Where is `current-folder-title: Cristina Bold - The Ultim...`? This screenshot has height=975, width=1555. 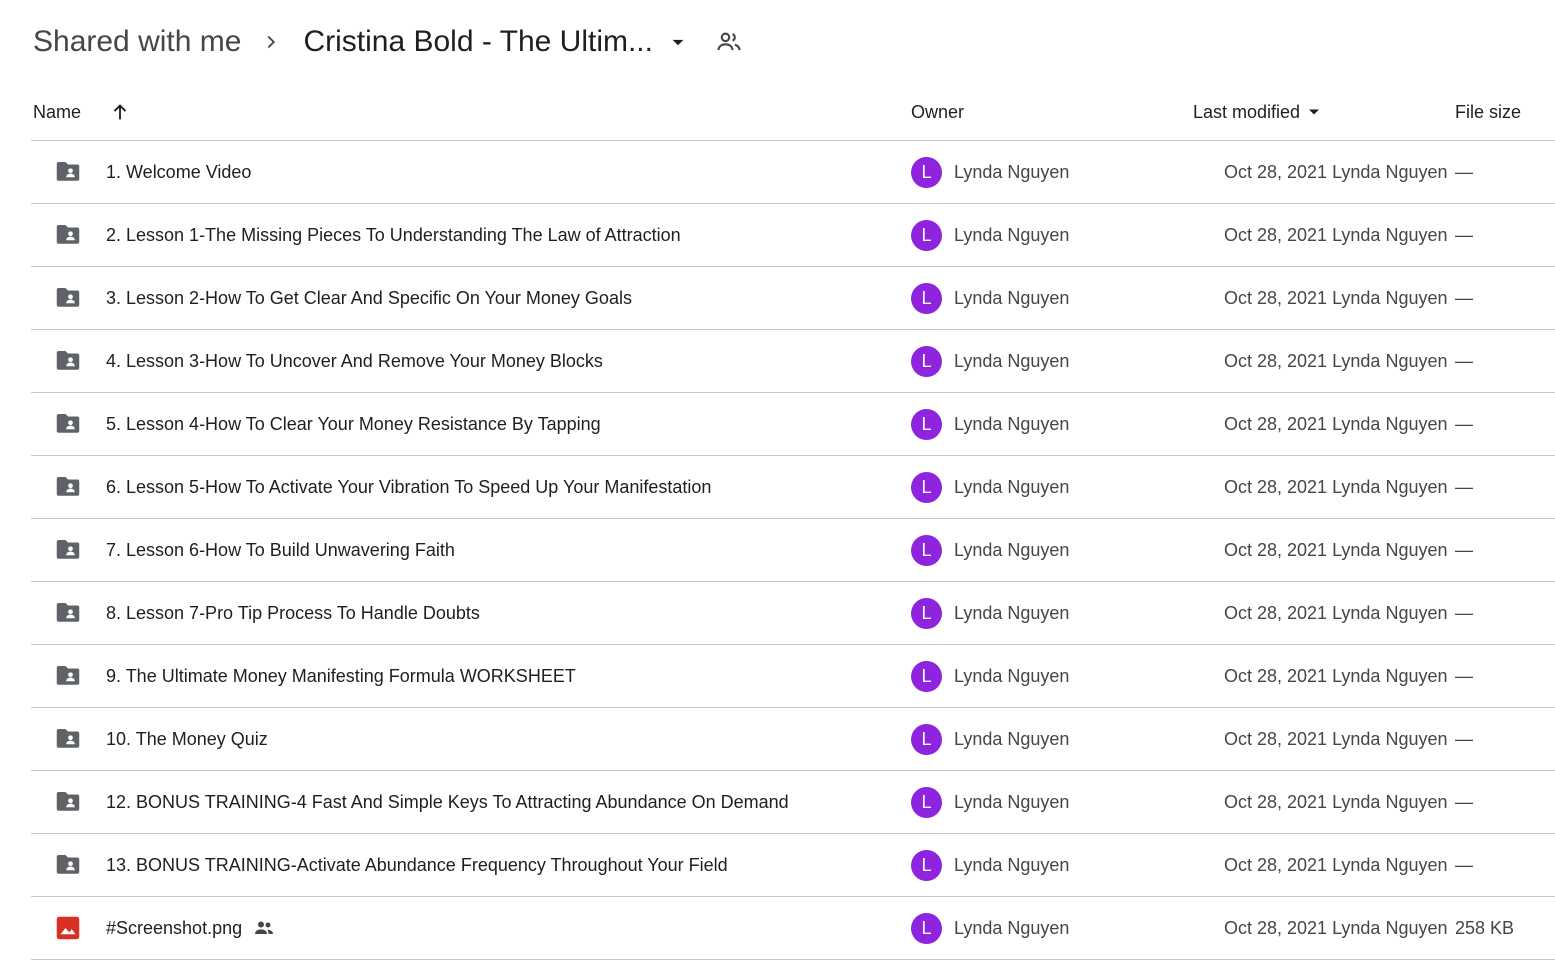 current-folder-title: Cristina Bold - The Ultim... is located at coordinates (478, 41).